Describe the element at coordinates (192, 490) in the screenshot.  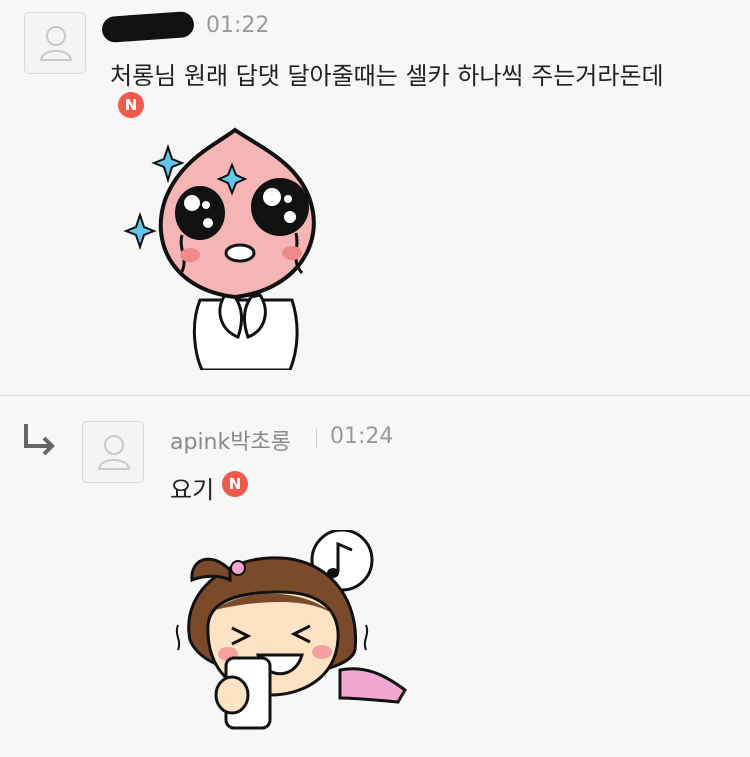
I see `reply-text: 요기` at that location.